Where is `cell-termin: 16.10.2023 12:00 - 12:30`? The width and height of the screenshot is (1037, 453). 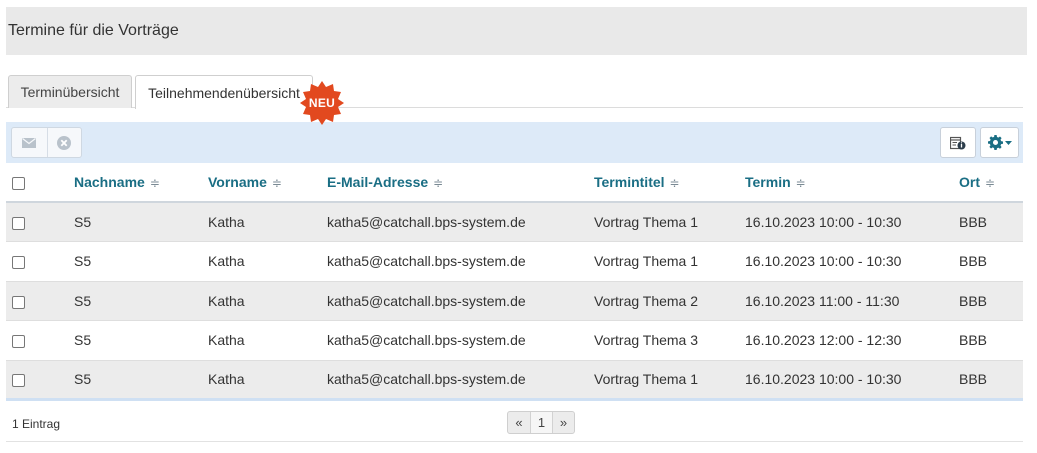 cell-termin: 16.10.2023 12:00 - 12:30 is located at coordinates (852, 340).